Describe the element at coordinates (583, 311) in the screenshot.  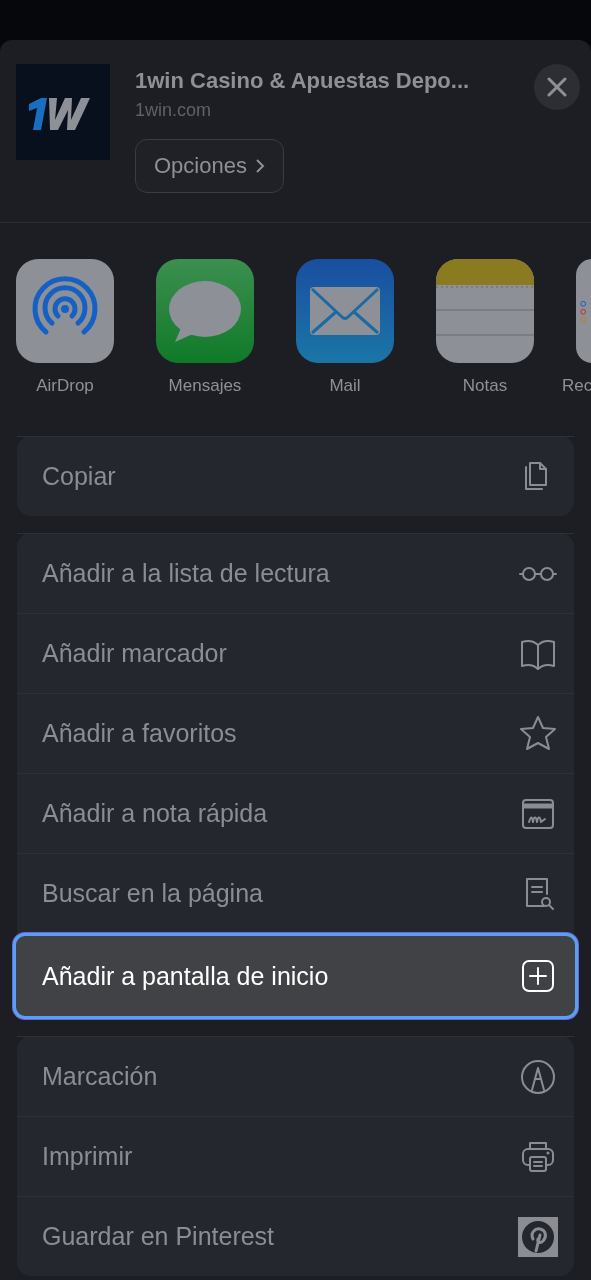
I see `reminders-icon` at that location.